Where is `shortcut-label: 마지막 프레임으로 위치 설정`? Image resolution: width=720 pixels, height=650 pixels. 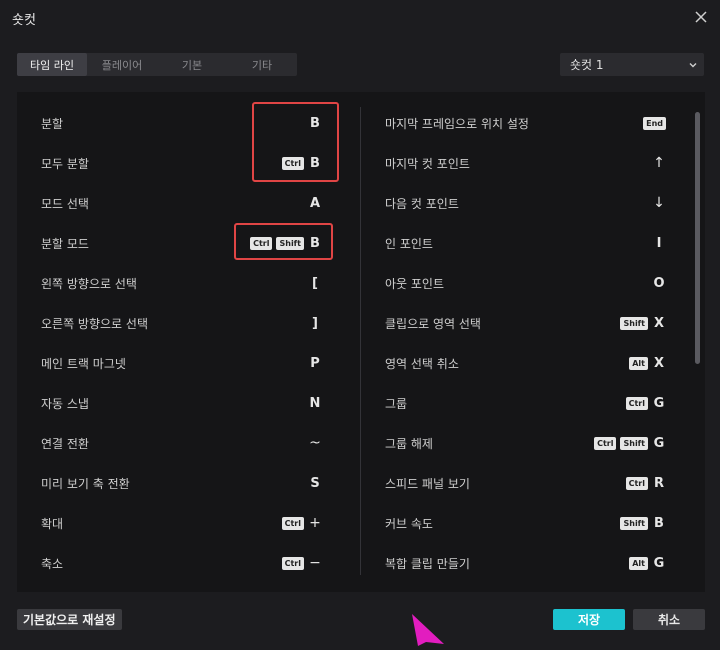
shortcut-label: 마지막 프레임으로 위치 설정 is located at coordinates (457, 123).